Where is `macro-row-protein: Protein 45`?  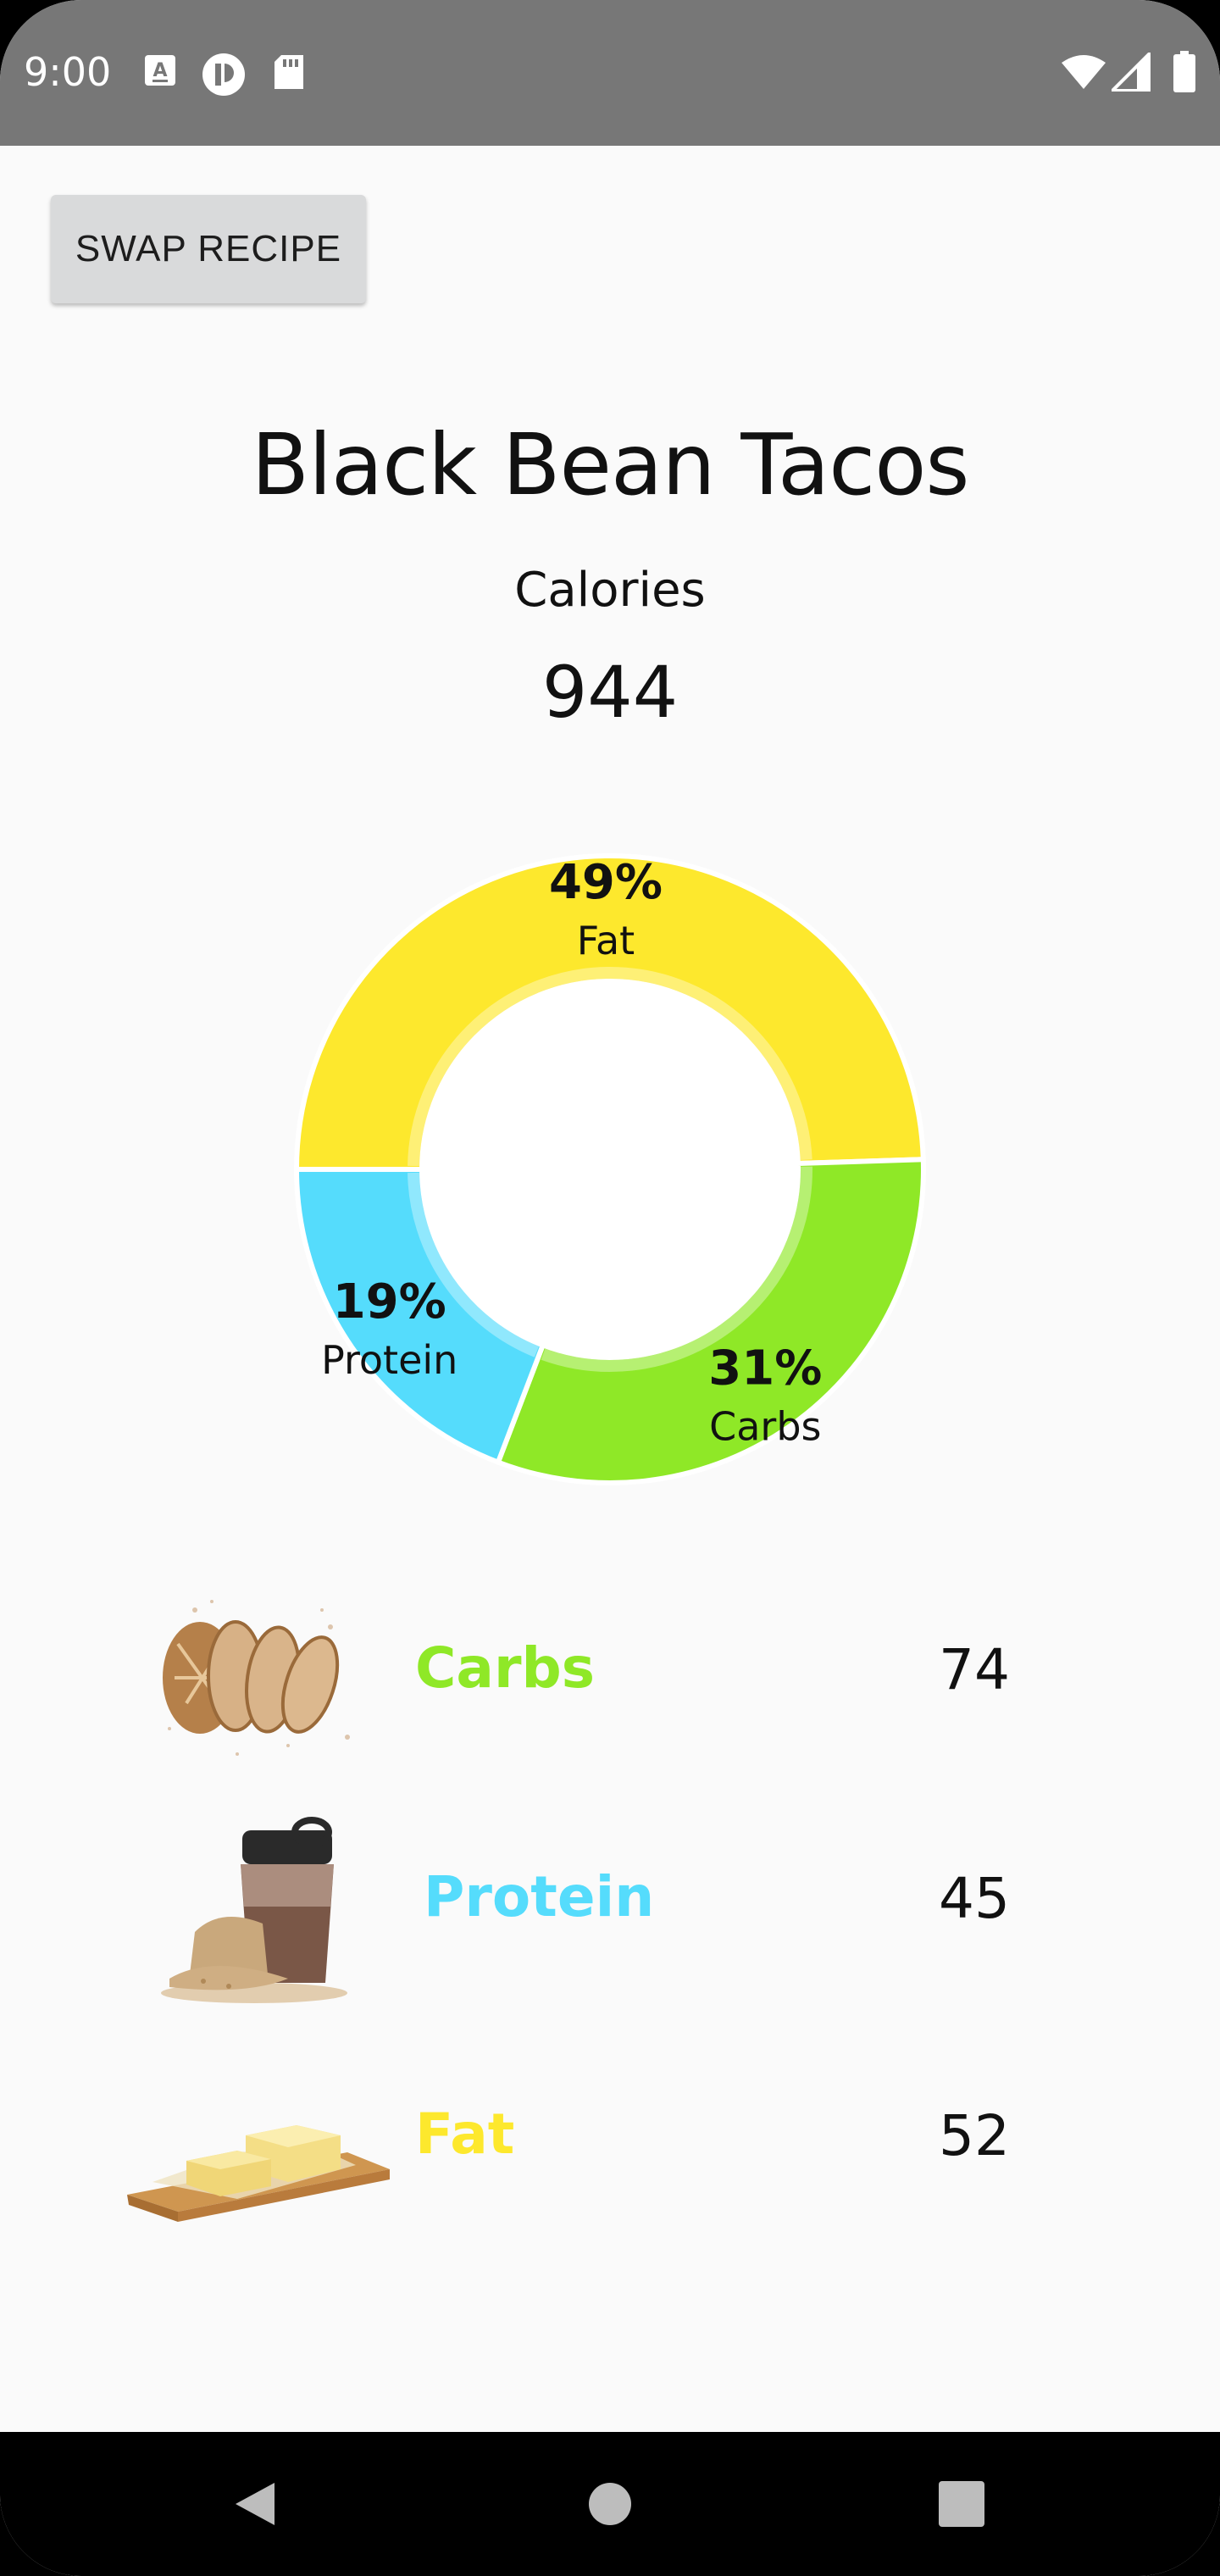 macro-row-protein: Protein 45 is located at coordinates (610, 1906).